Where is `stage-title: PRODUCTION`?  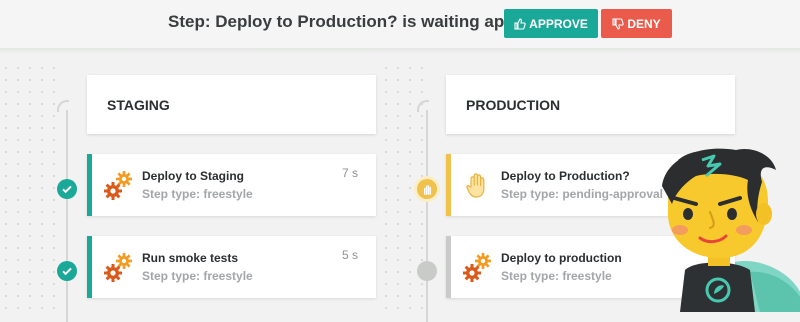 stage-title: PRODUCTION is located at coordinates (513, 105).